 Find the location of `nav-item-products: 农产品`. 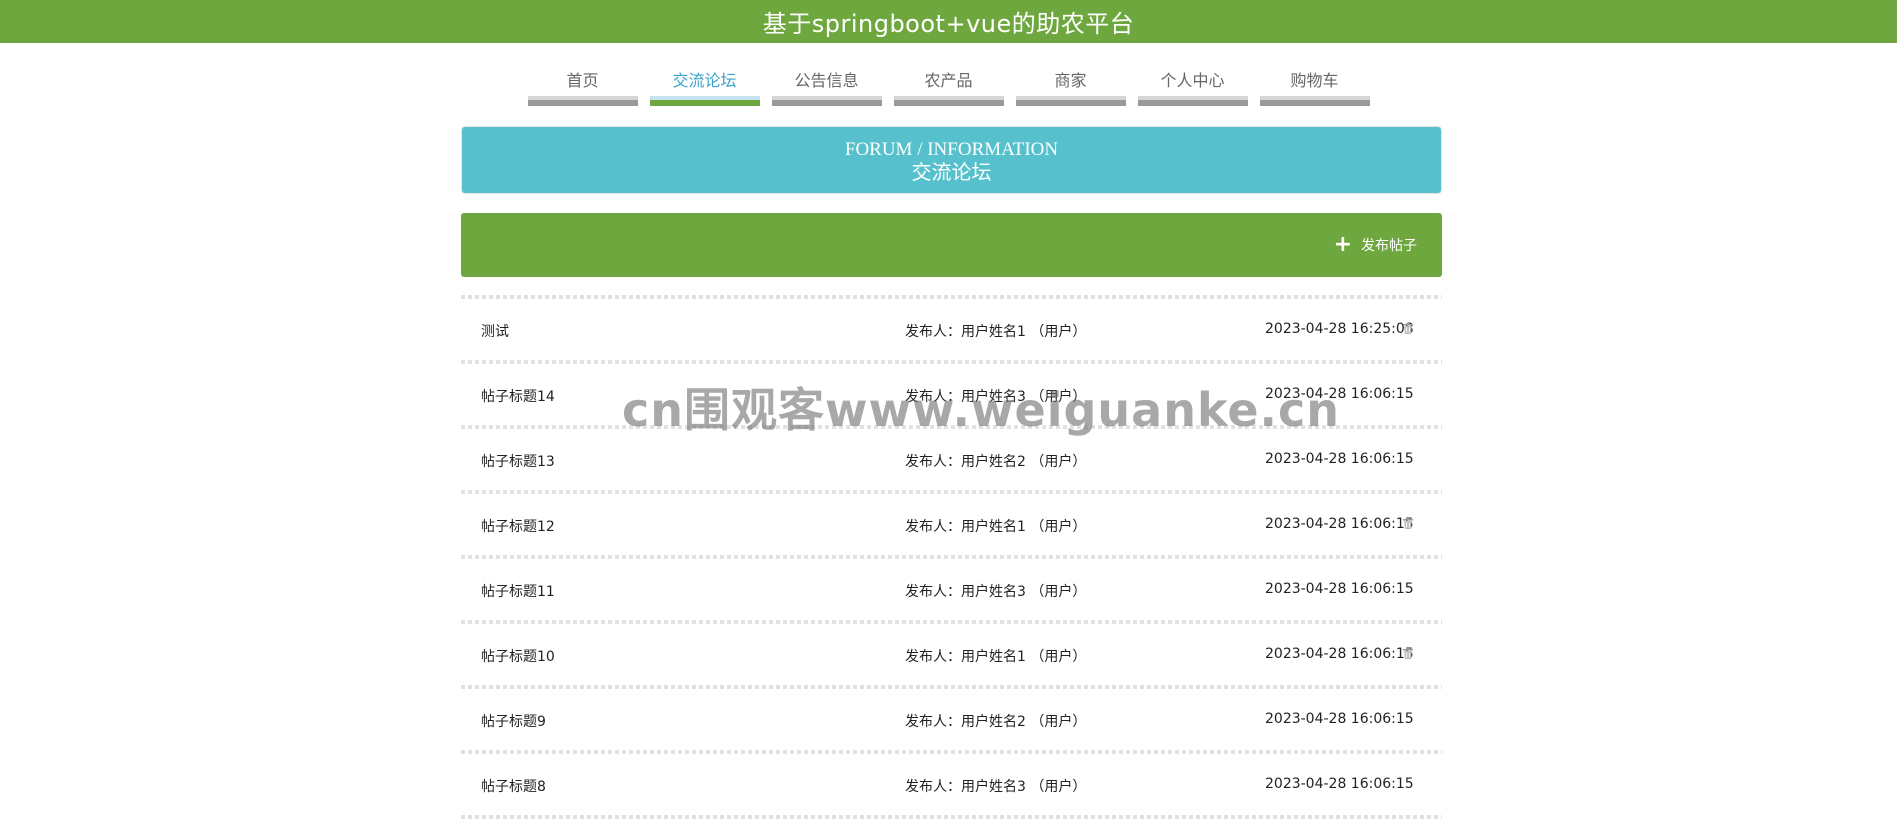

nav-item-products: 农产品 is located at coordinates (948, 74).